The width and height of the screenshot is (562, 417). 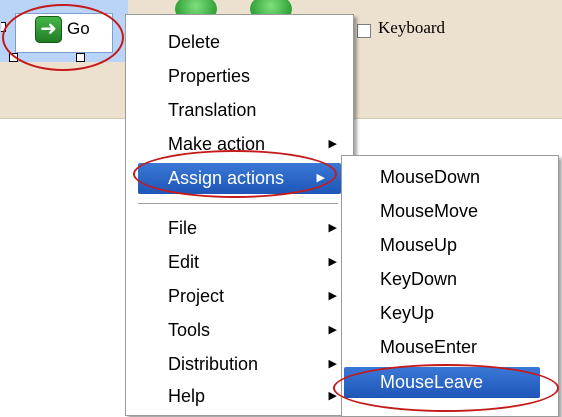 What do you see at coordinates (412, 27) in the screenshot?
I see `keyboard-checkbox-label: Keyboard` at bounding box center [412, 27].